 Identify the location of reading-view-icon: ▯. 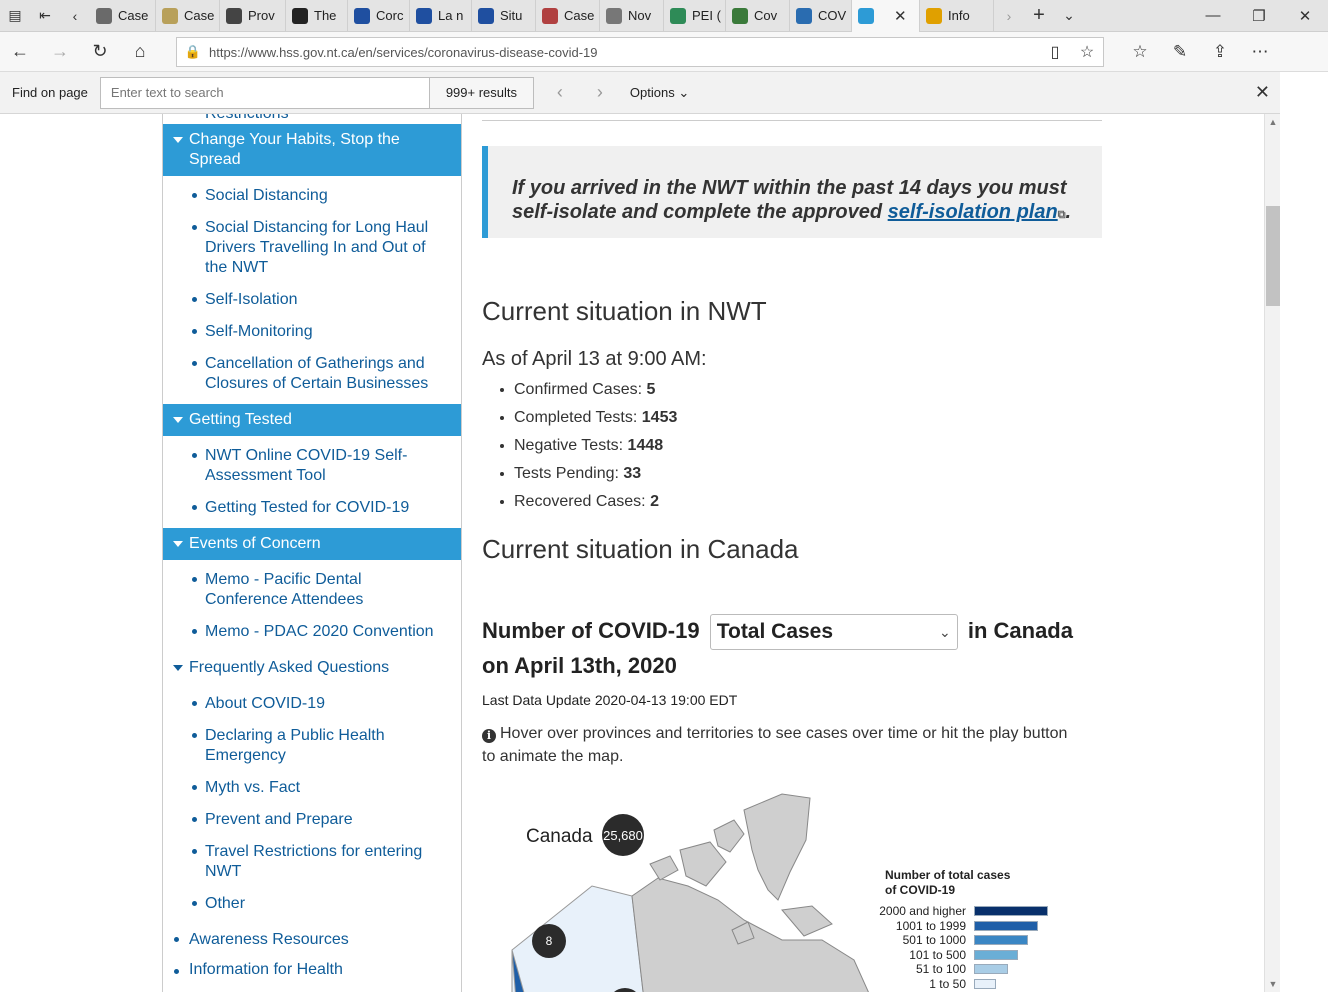
(1055, 52).